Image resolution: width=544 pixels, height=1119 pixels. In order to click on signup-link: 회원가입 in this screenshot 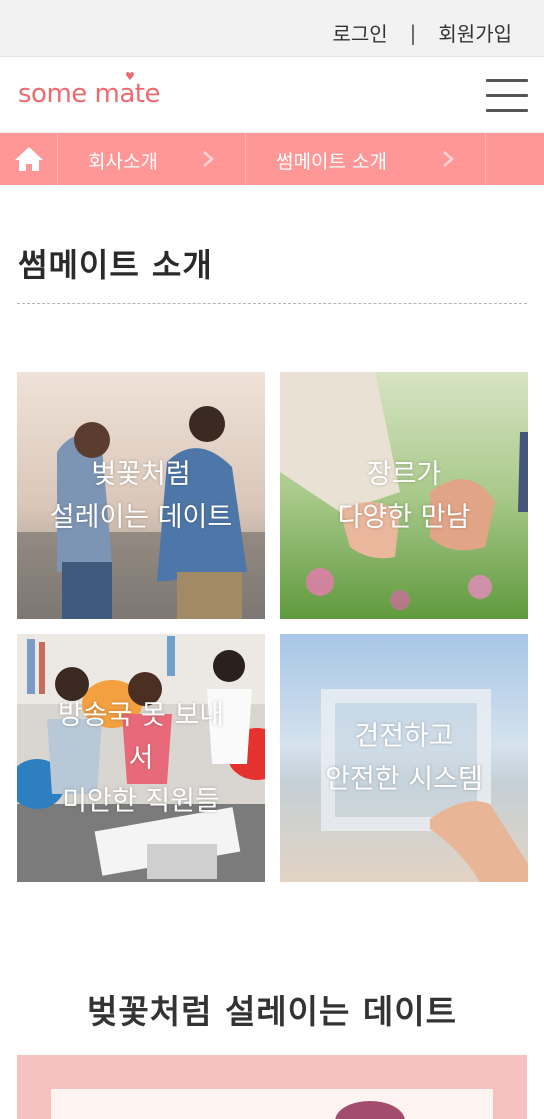, I will do `click(475, 32)`.